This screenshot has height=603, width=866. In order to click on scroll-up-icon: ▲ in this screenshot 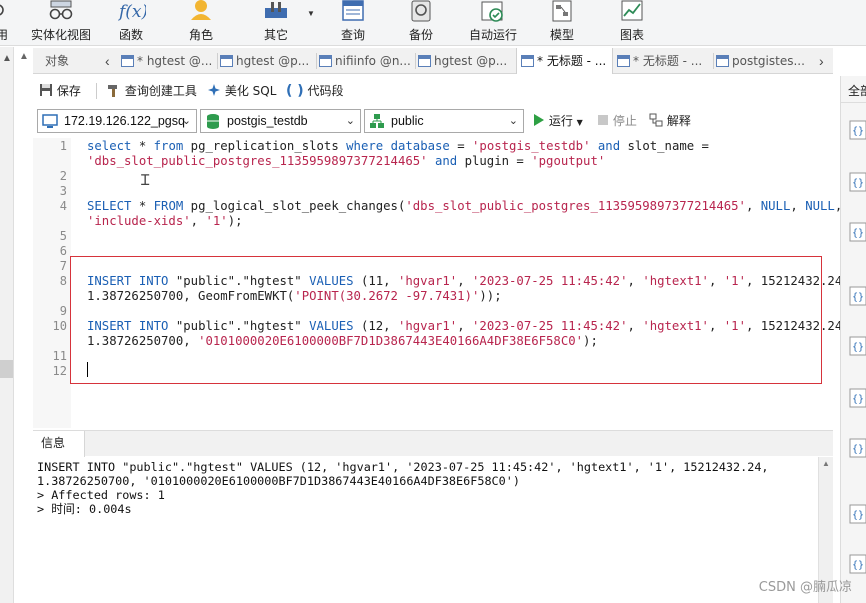, I will do `click(826, 463)`.